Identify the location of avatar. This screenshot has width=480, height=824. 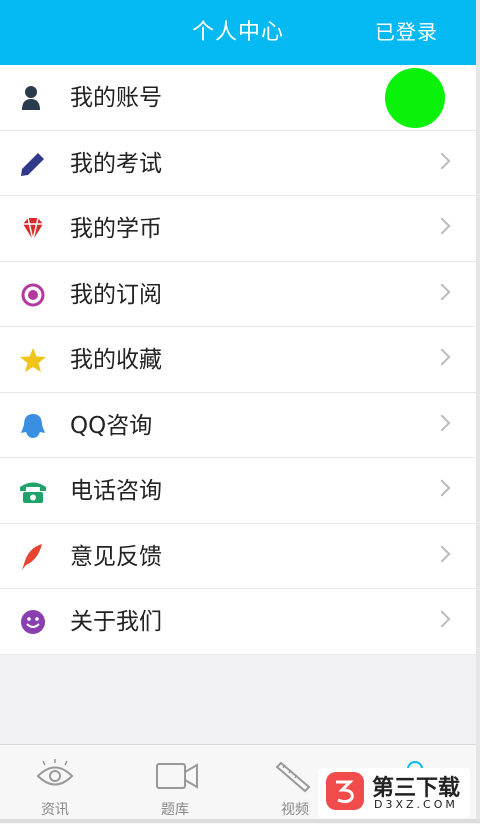
(415, 98).